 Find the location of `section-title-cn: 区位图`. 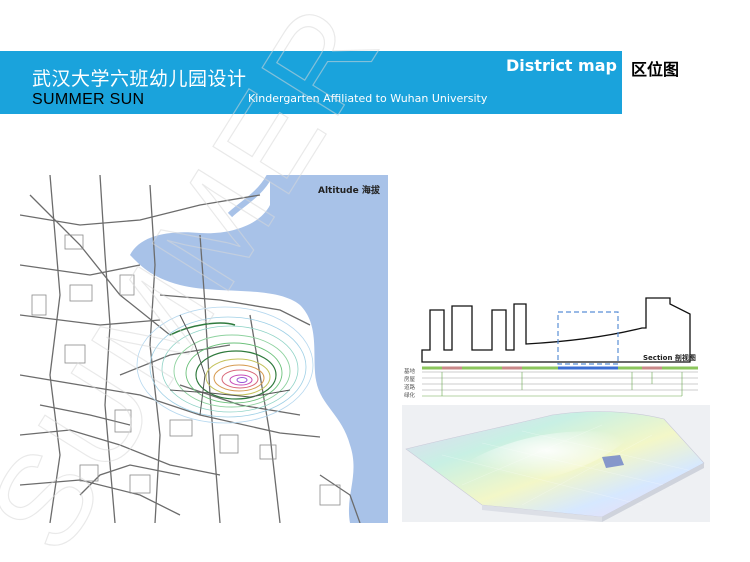

section-title-cn: 区位图 is located at coordinates (655, 69).